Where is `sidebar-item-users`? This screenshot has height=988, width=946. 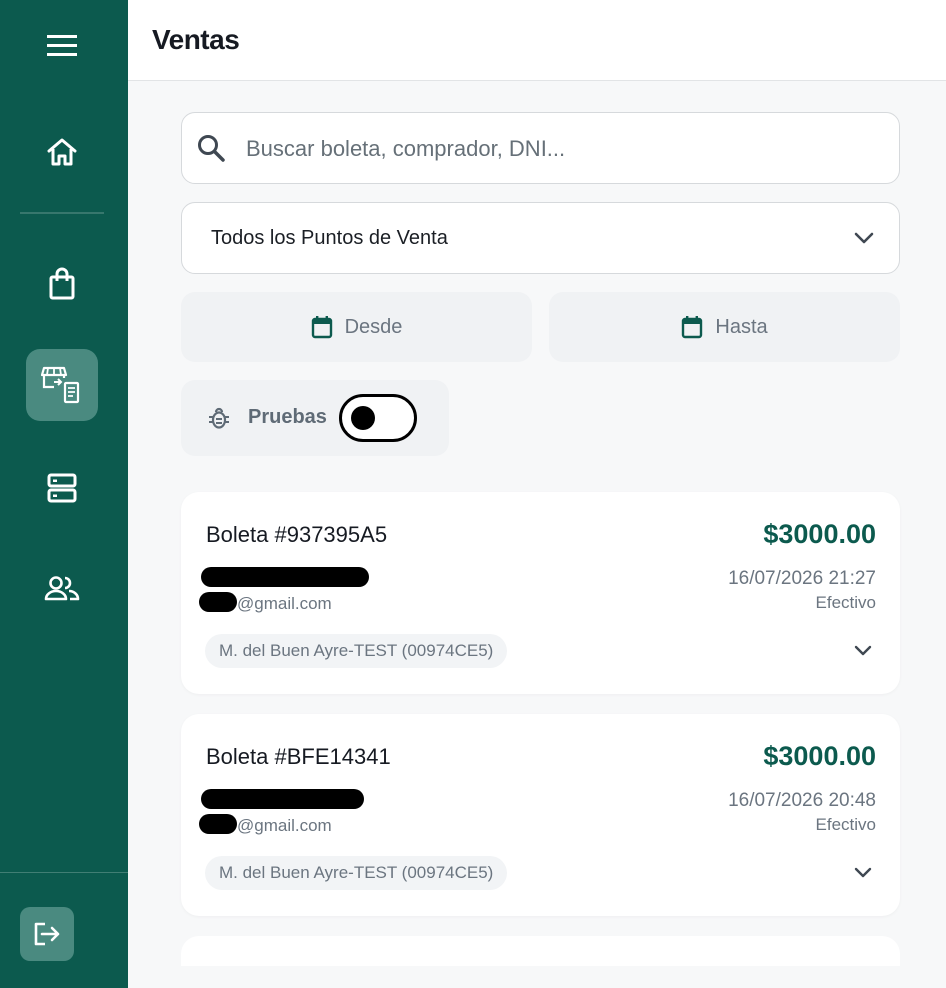 sidebar-item-users is located at coordinates (62, 588).